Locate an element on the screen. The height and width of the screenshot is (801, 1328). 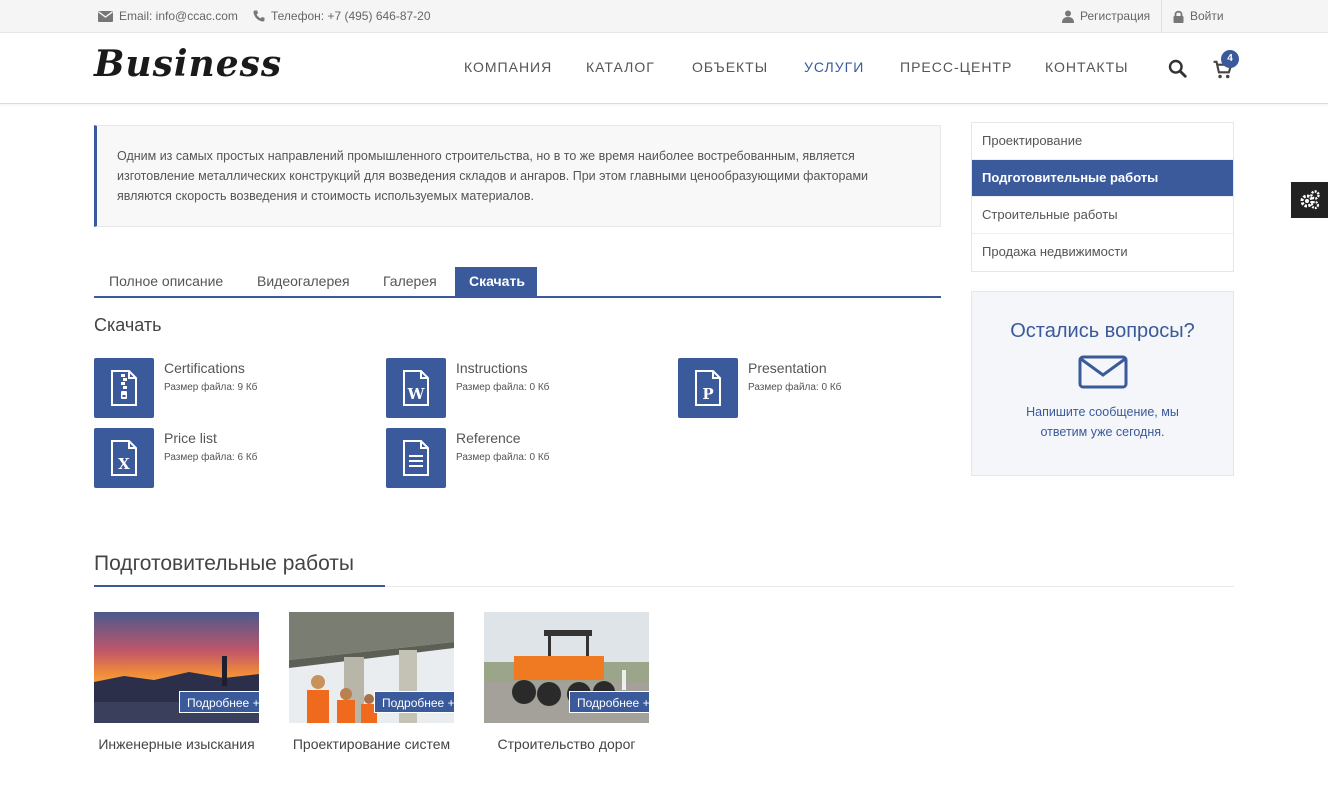
file-size: Размер файла: 9 Кб is located at coordinates (211, 387).